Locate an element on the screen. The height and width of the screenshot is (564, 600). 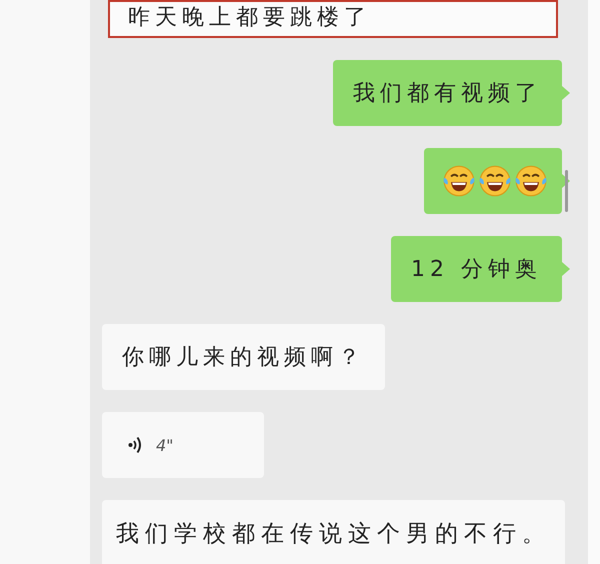
message-bubble: 12 分钟奥 is located at coordinates (476, 269).